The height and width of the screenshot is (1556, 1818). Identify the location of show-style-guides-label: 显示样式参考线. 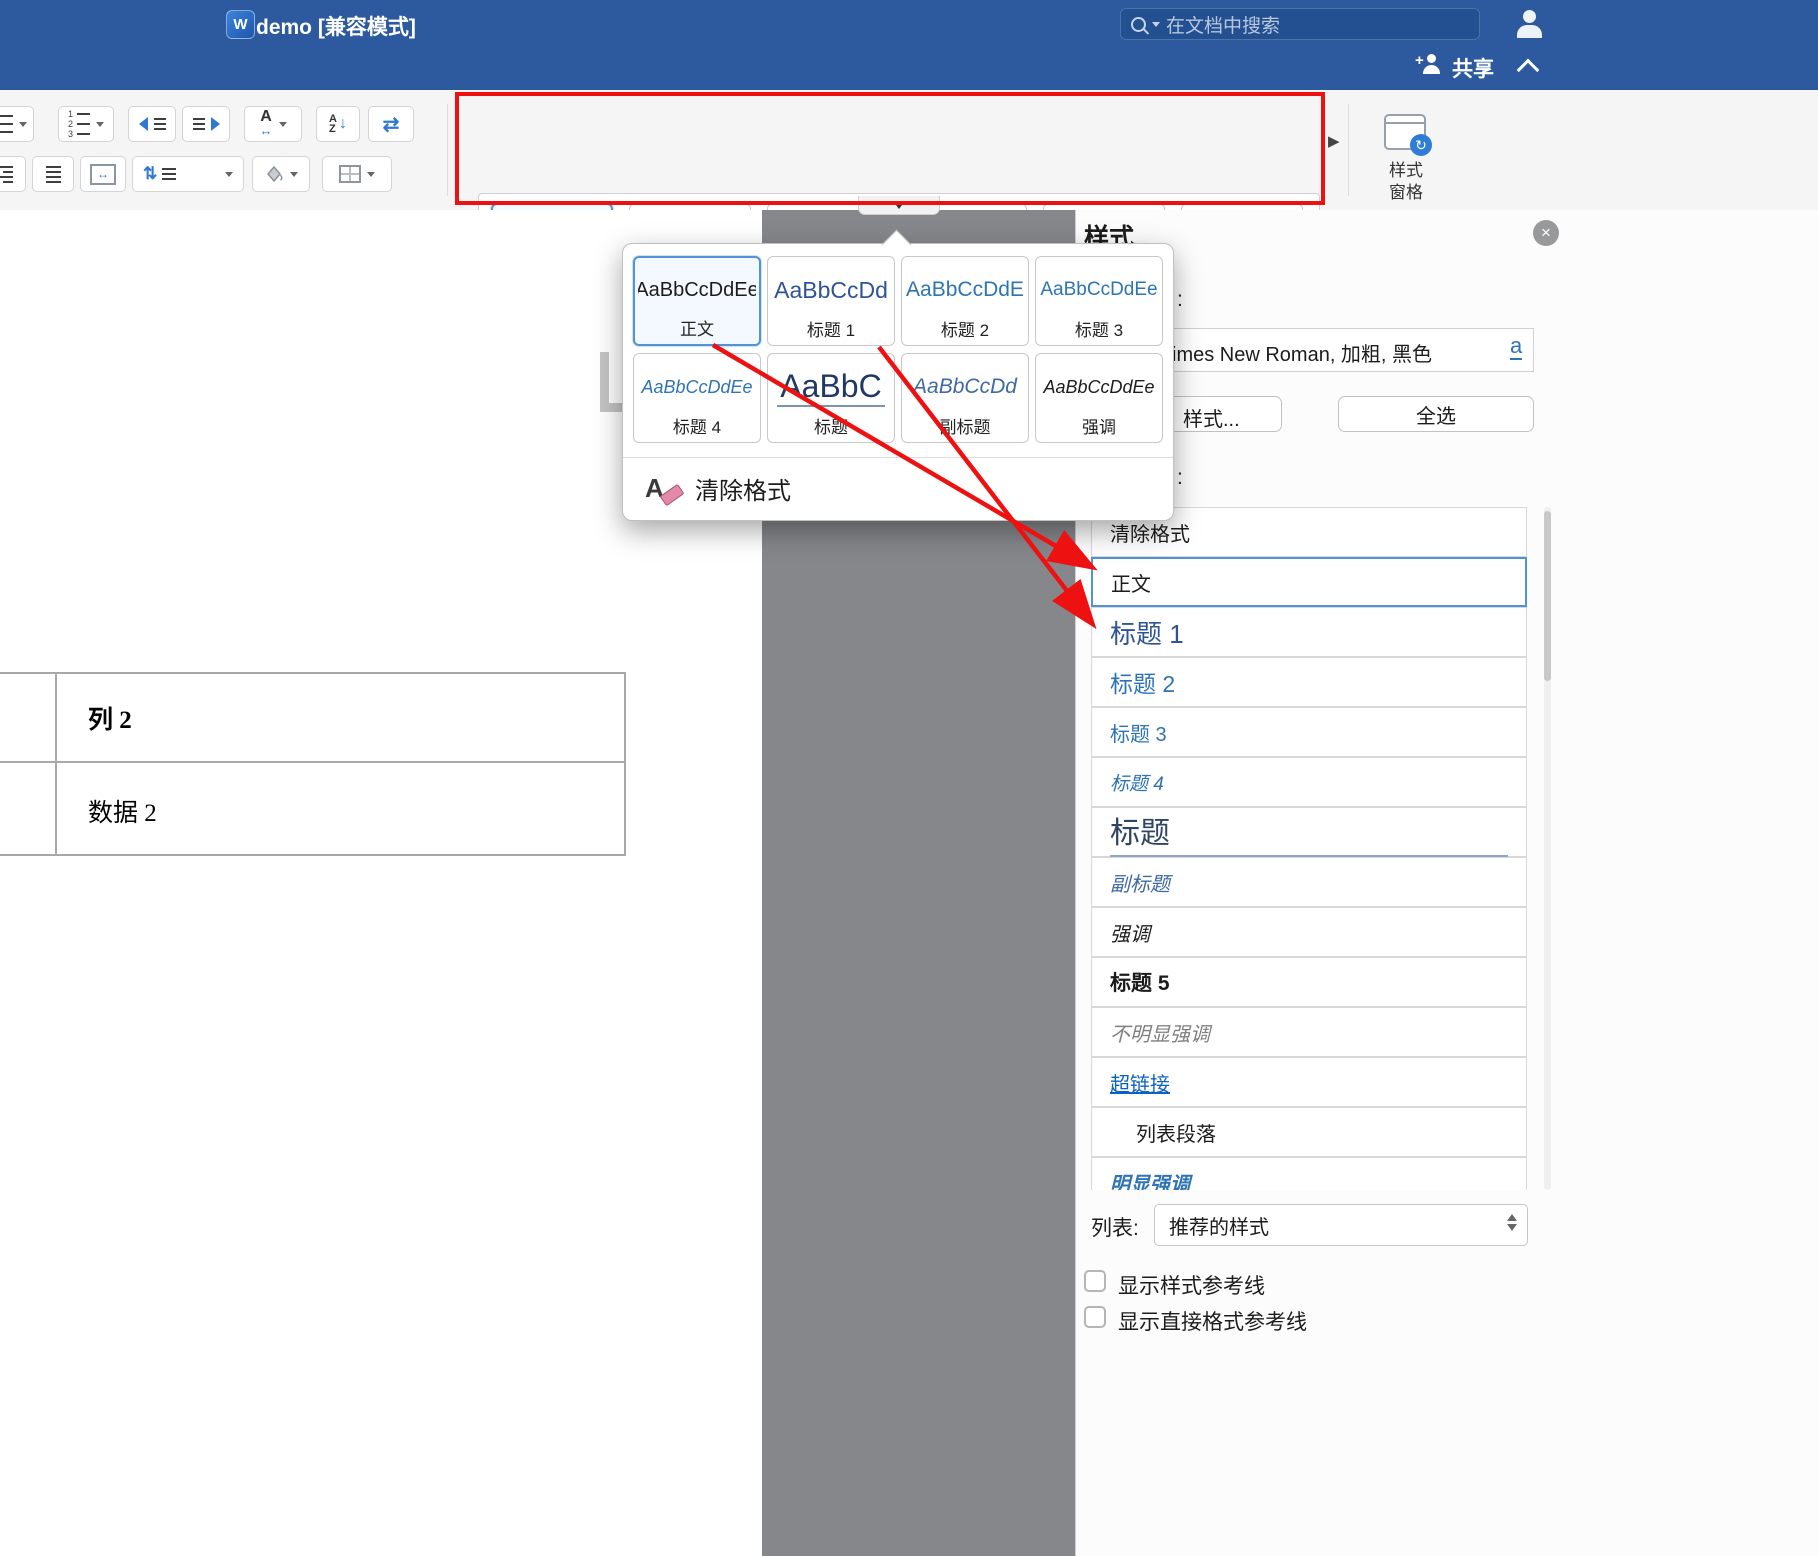
(1191, 1286).